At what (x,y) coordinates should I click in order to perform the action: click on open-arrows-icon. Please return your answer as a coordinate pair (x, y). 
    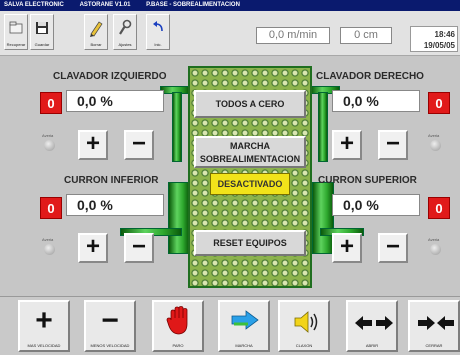
    Looking at the image, I should click on (374, 323).